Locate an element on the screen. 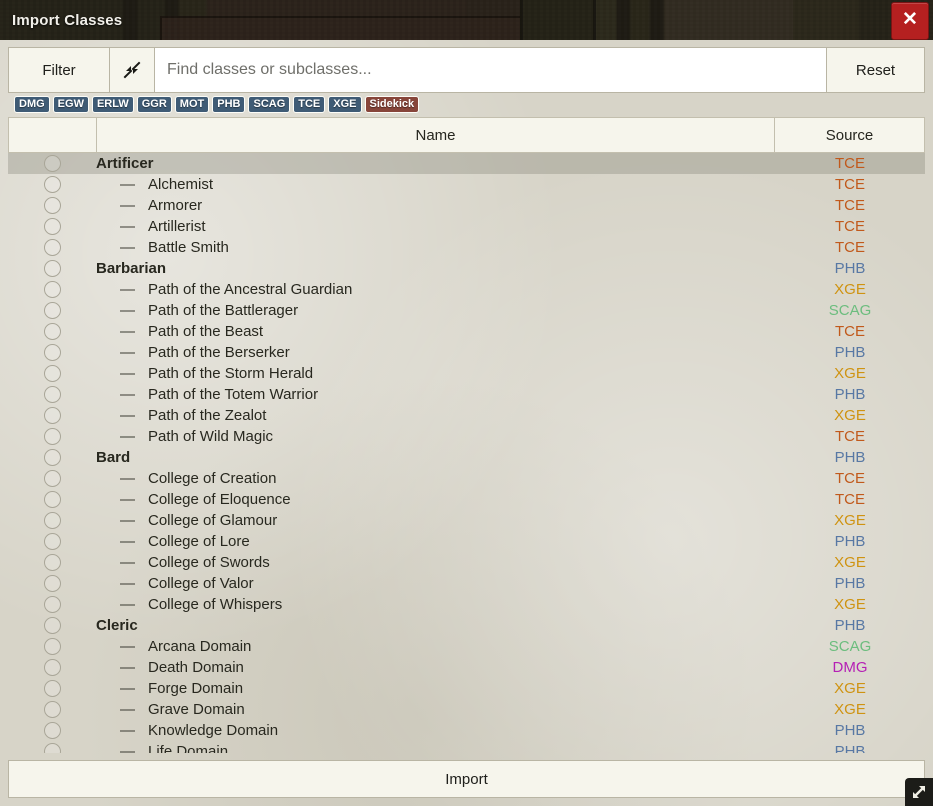  subclass-row: — Arcana Domain SCAG is located at coordinates (466, 646).